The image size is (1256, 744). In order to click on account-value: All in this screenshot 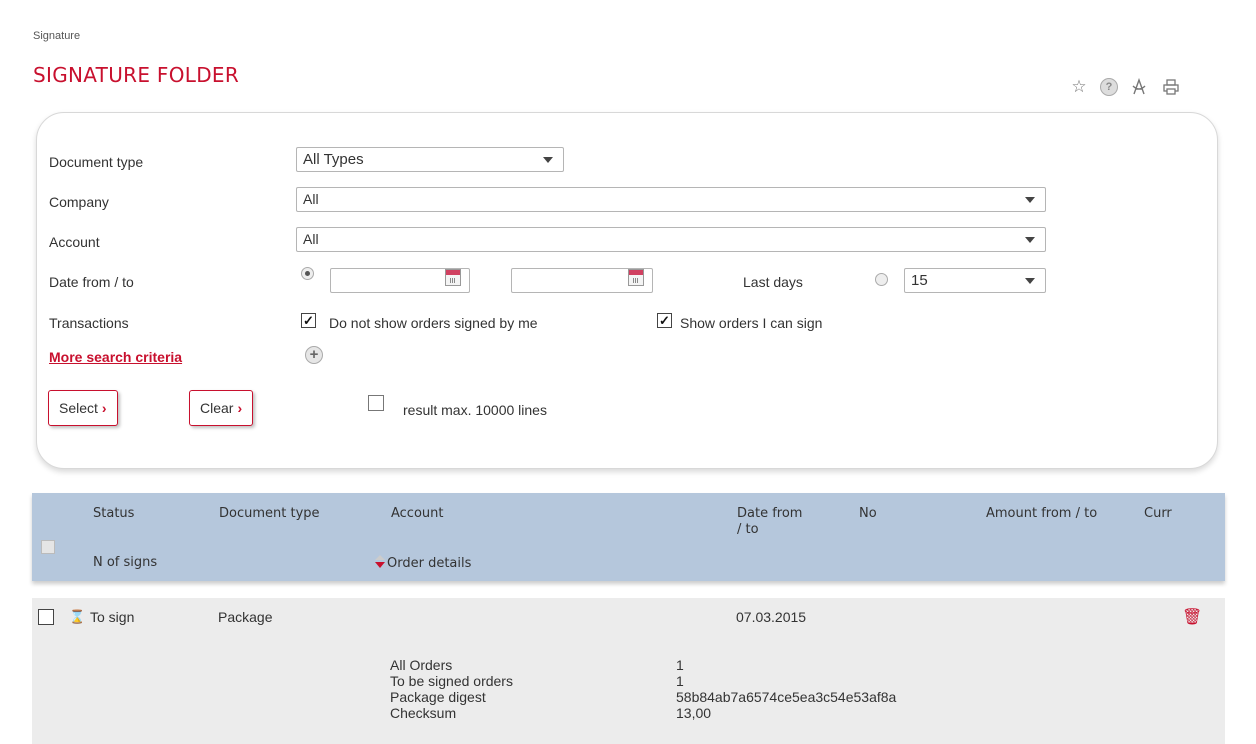, I will do `click(311, 239)`.